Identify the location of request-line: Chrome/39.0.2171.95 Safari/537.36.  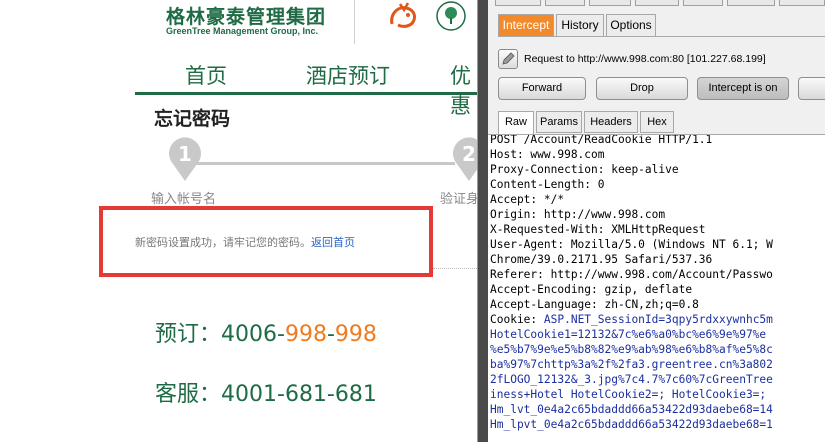
(601, 259).